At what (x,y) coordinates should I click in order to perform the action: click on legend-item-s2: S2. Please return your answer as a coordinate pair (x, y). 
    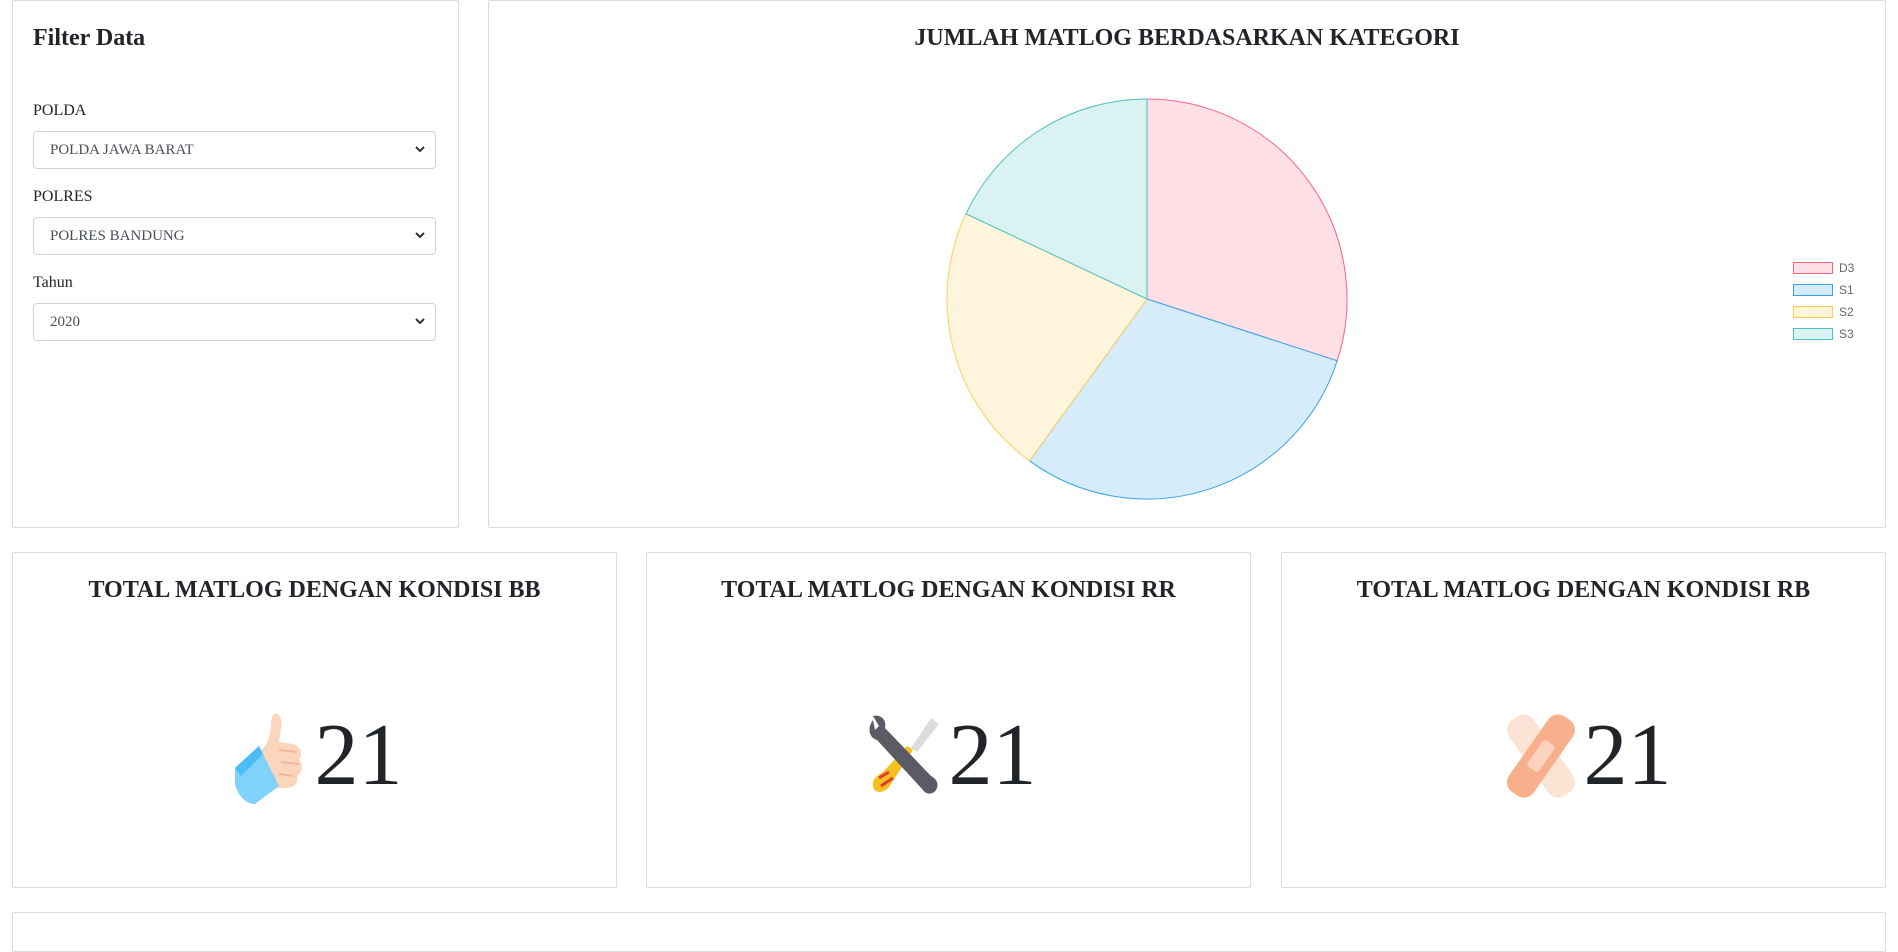
    Looking at the image, I should click on (1823, 312).